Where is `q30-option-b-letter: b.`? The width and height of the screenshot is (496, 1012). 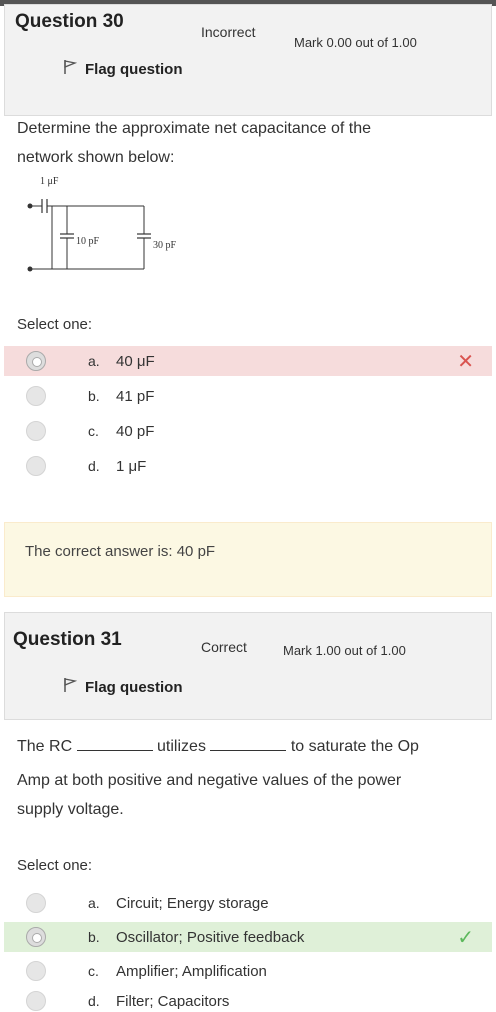 q30-option-b-letter: b. is located at coordinates (94, 396).